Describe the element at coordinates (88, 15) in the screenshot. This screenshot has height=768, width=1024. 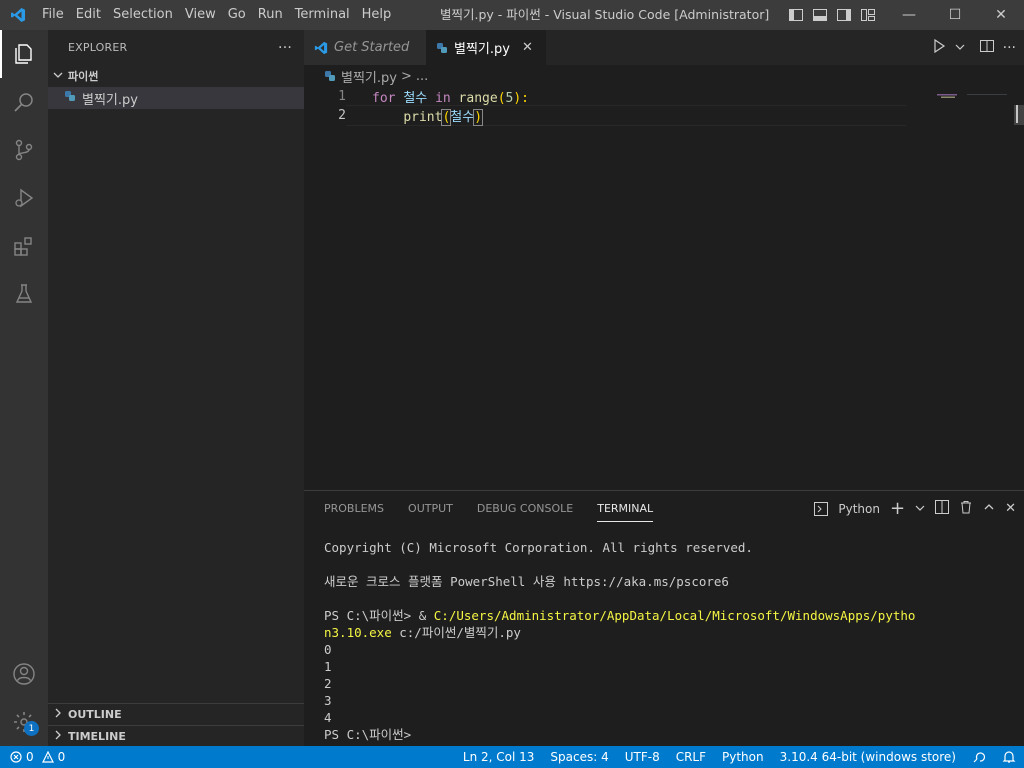
I see `menu-edit: Edit` at that location.